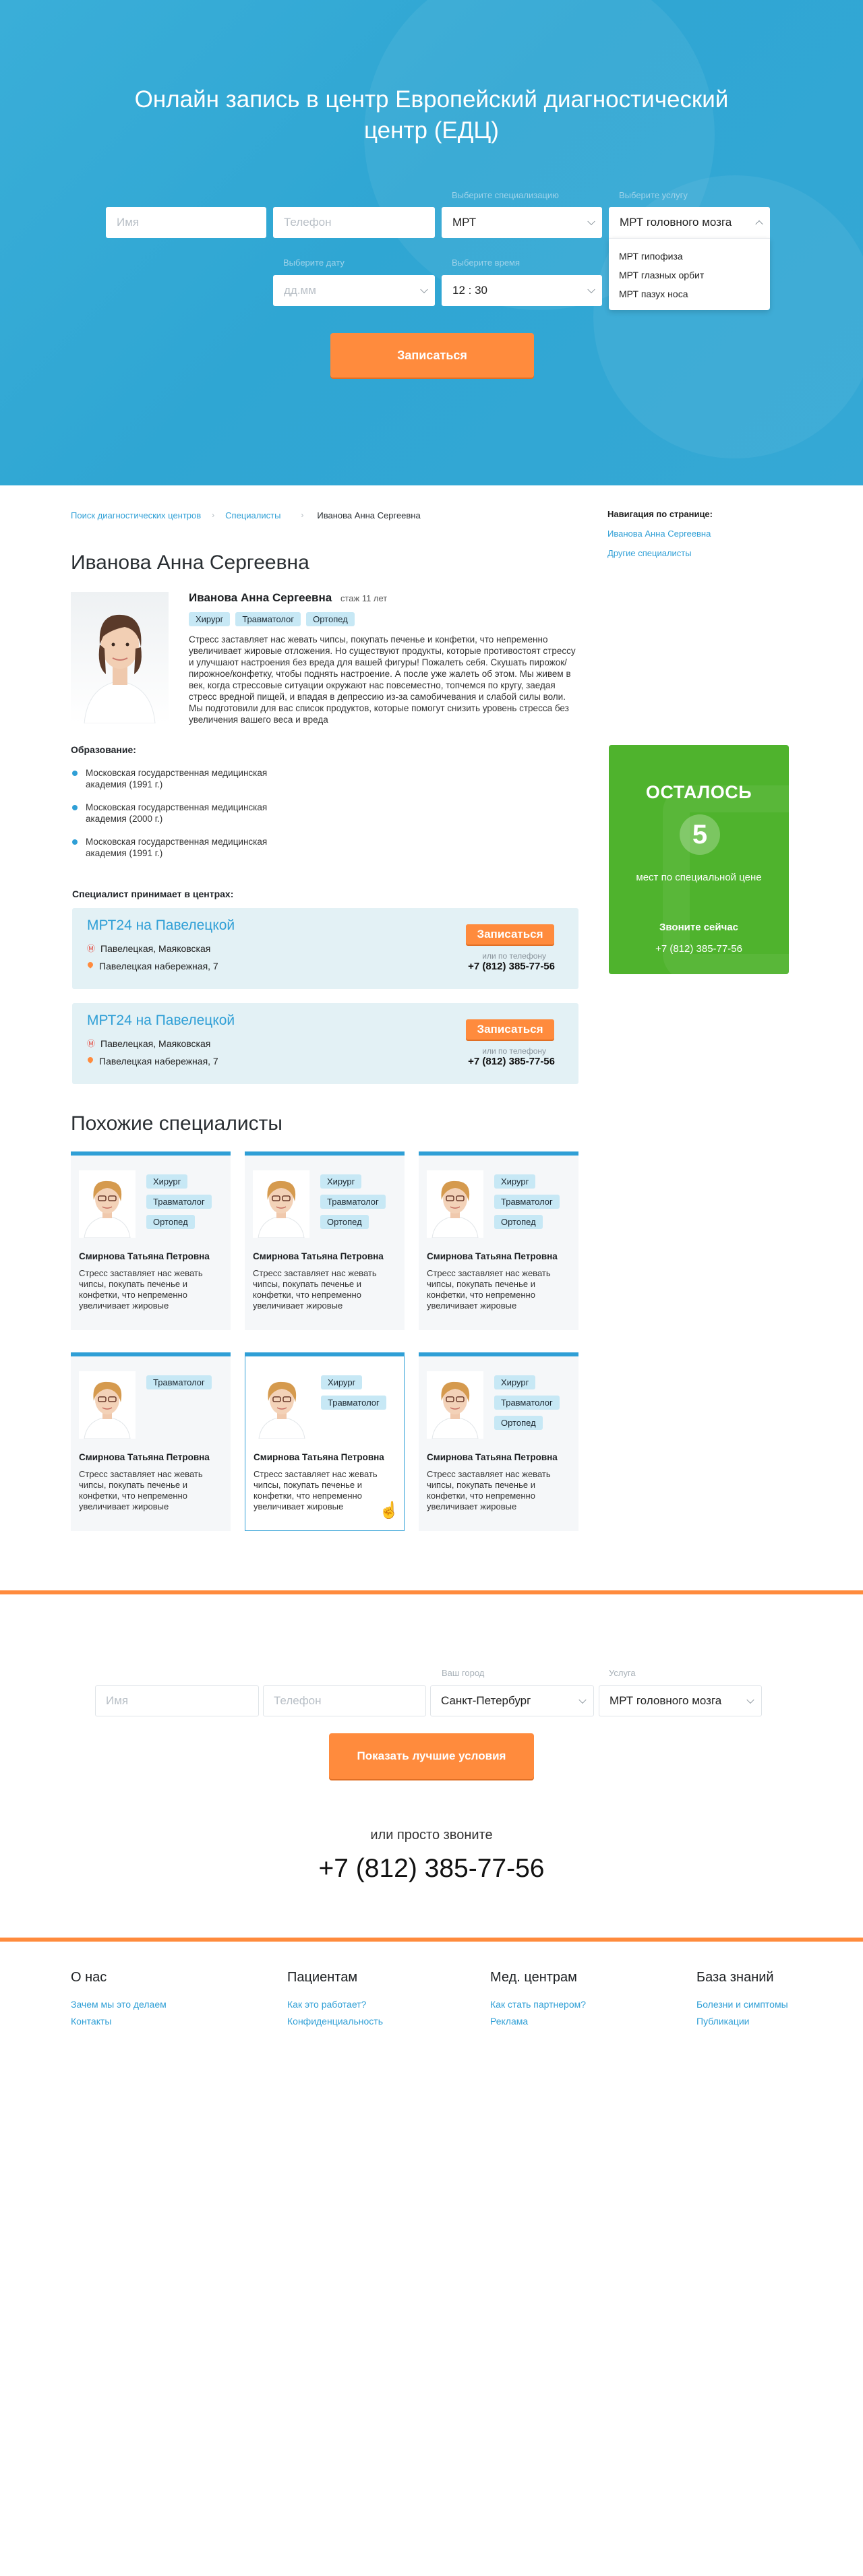 This screenshot has height=2576, width=863. I want to click on footer-link: Зачем мы это делаем, so click(119, 2004).